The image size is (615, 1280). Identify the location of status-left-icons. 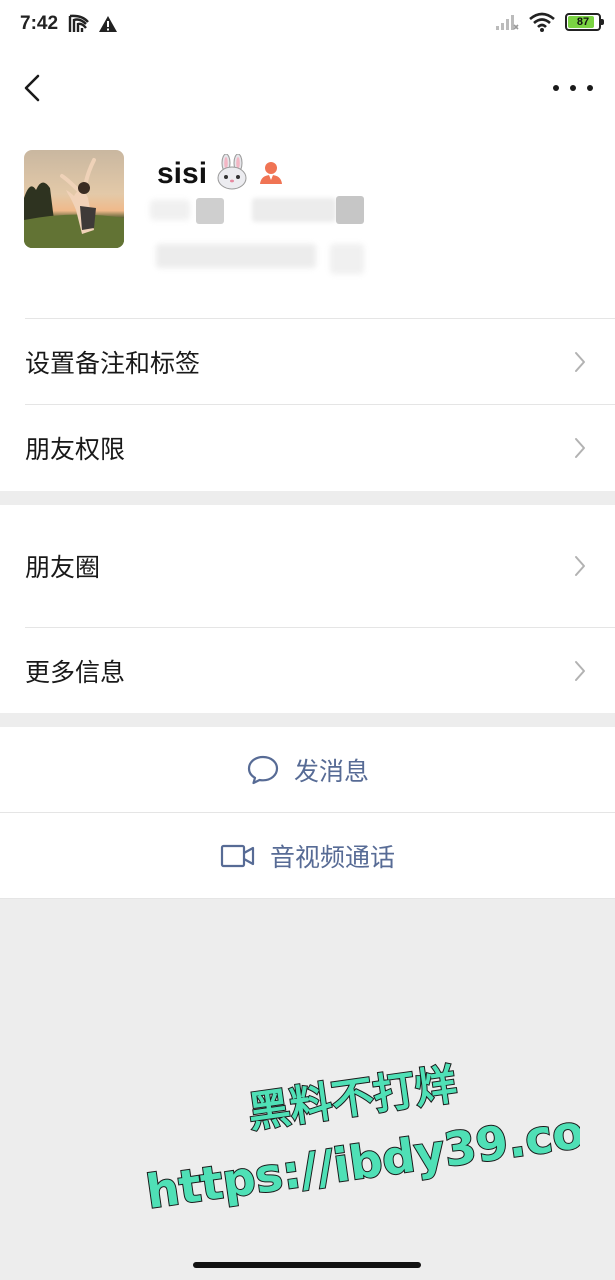
(93, 24).